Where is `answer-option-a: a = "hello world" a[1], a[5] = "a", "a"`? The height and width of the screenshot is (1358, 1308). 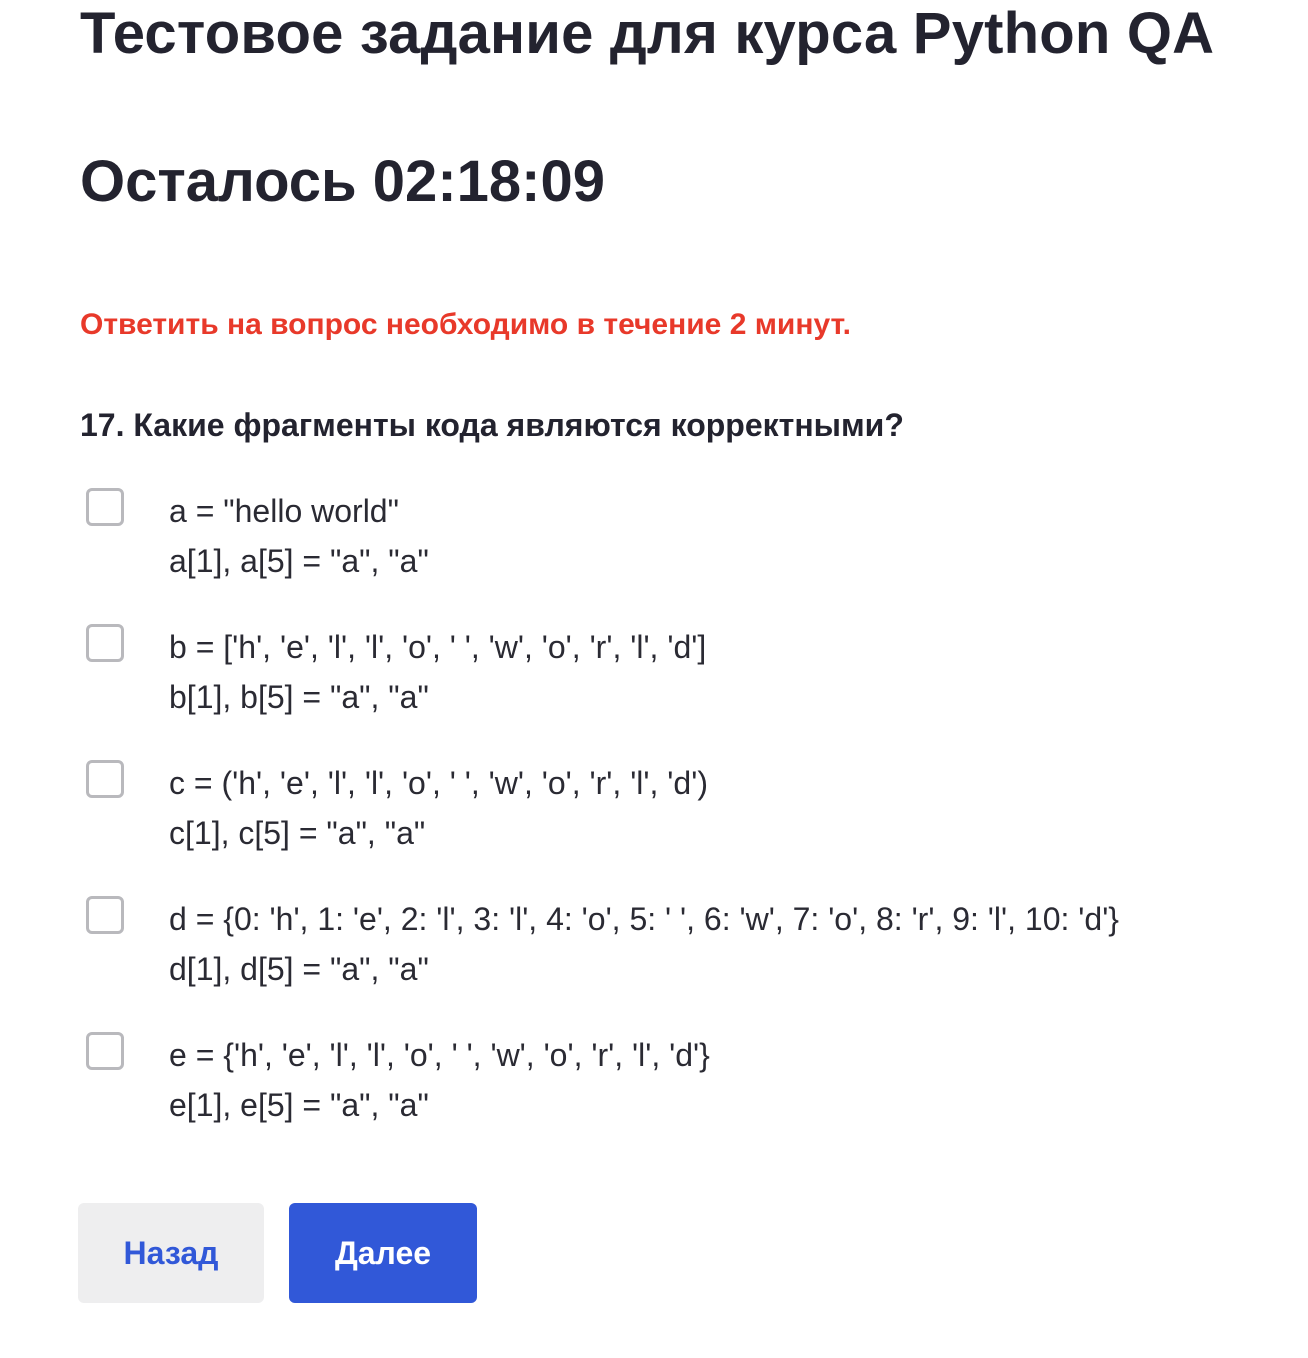 answer-option-a: a = "hello world" a[1], a[5] = "a", "a" is located at coordinates (686, 554).